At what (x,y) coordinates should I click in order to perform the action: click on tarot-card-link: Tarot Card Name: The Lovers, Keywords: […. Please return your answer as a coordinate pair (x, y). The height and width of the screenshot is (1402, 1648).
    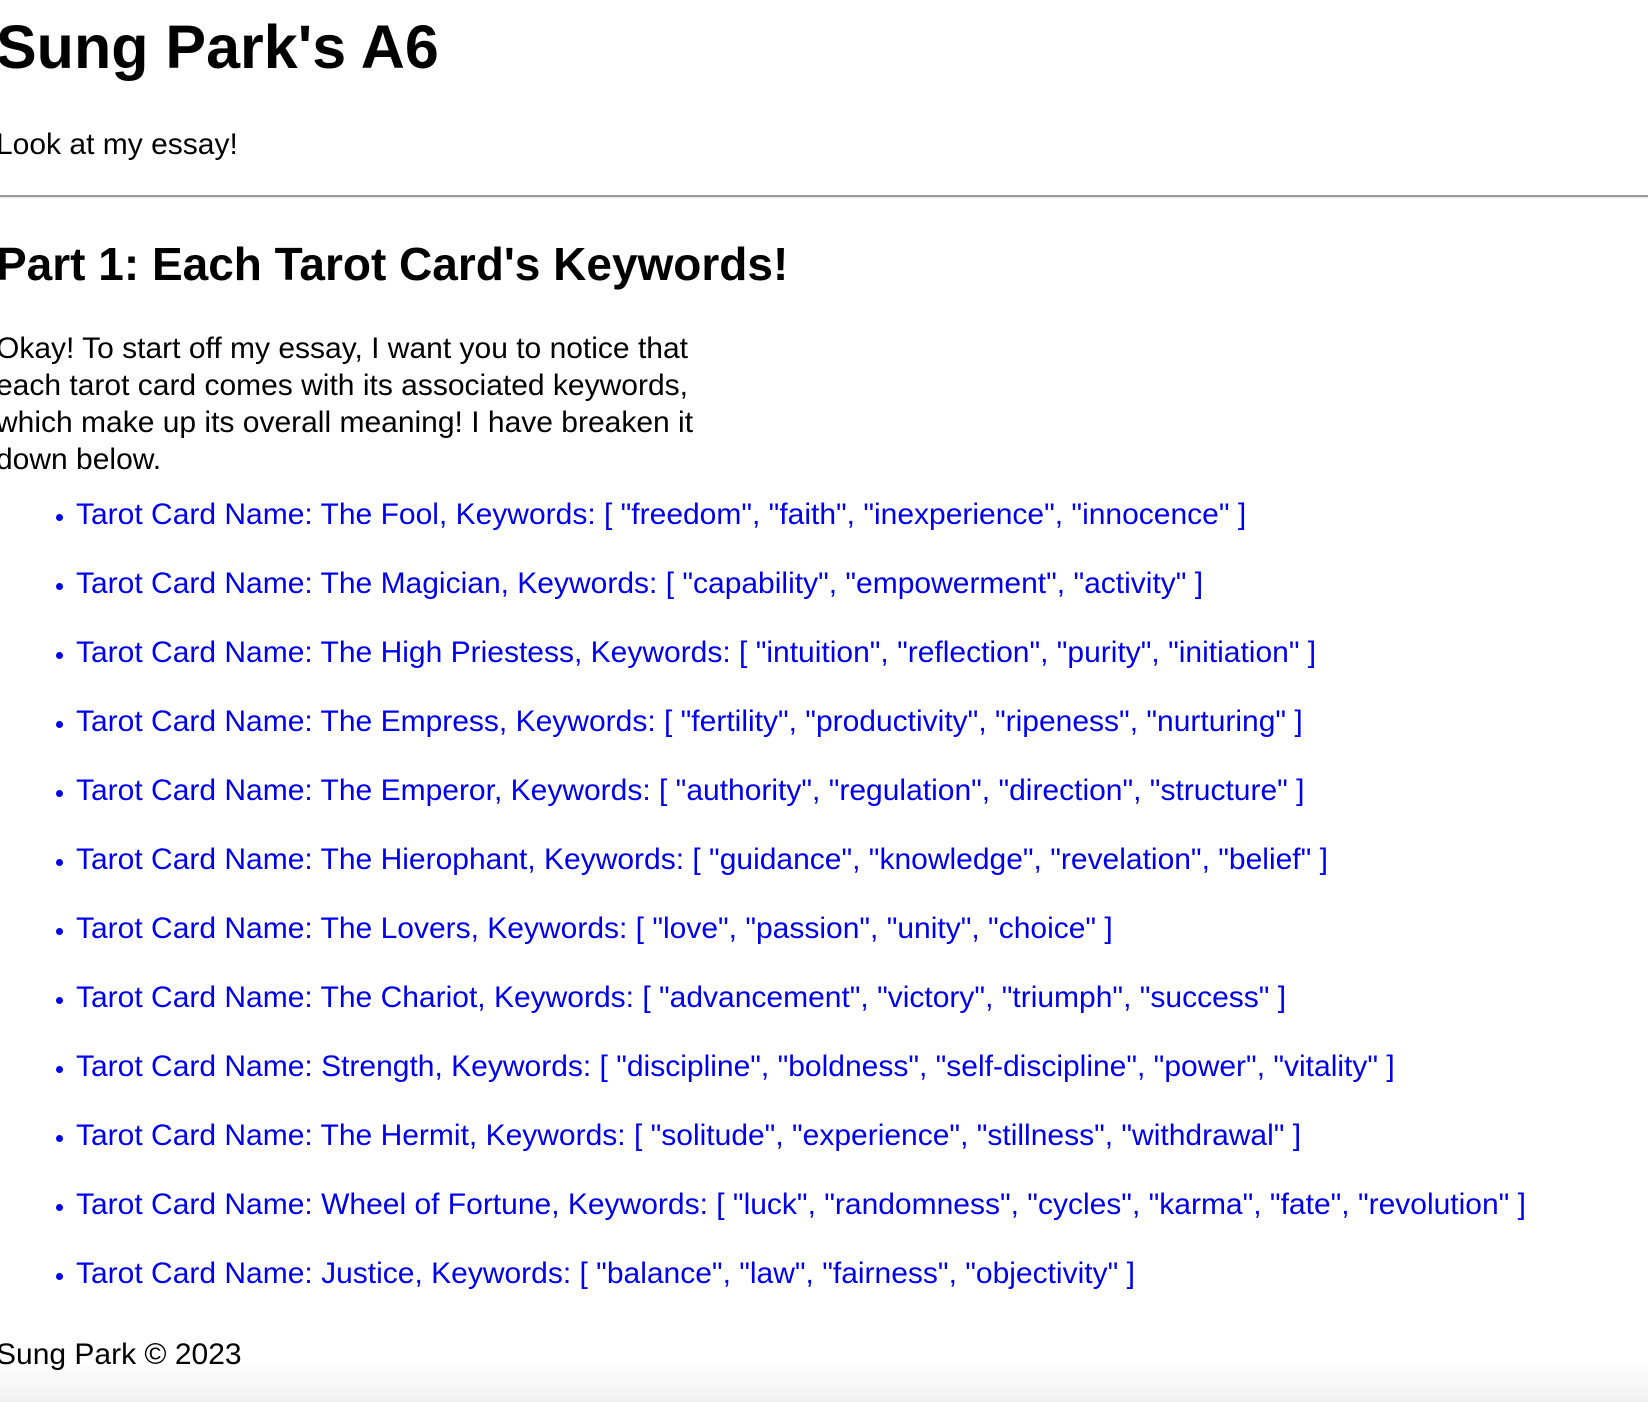
    Looking at the image, I should click on (594, 928).